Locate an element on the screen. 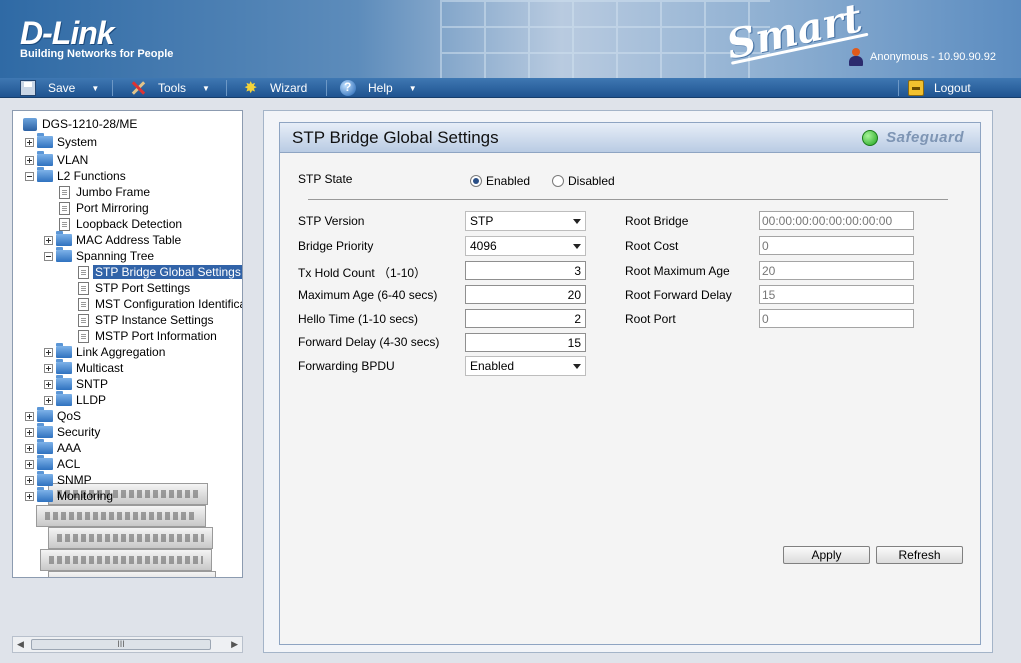 Image resolution: width=1021 pixels, height=663 pixels. tree-item-mac-address-table: MAC Address Table is located at coordinates (113, 239).